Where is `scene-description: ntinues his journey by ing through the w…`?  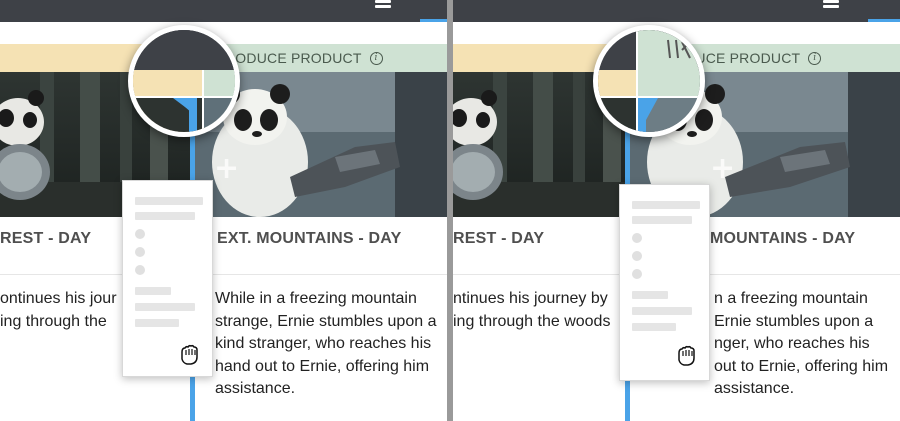 scene-description: ntinues his journey by ing through the w… is located at coordinates (531, 310).